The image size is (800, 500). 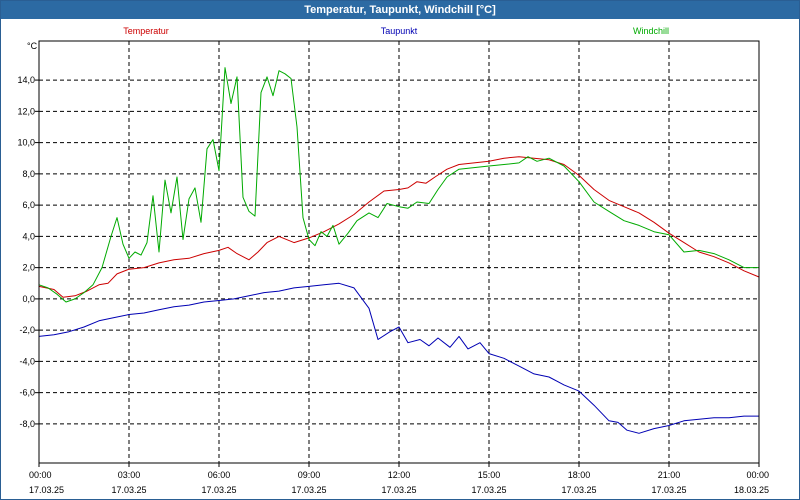 I want to click on x-tick-time-label: 15:00, so click(x=489, y=475).